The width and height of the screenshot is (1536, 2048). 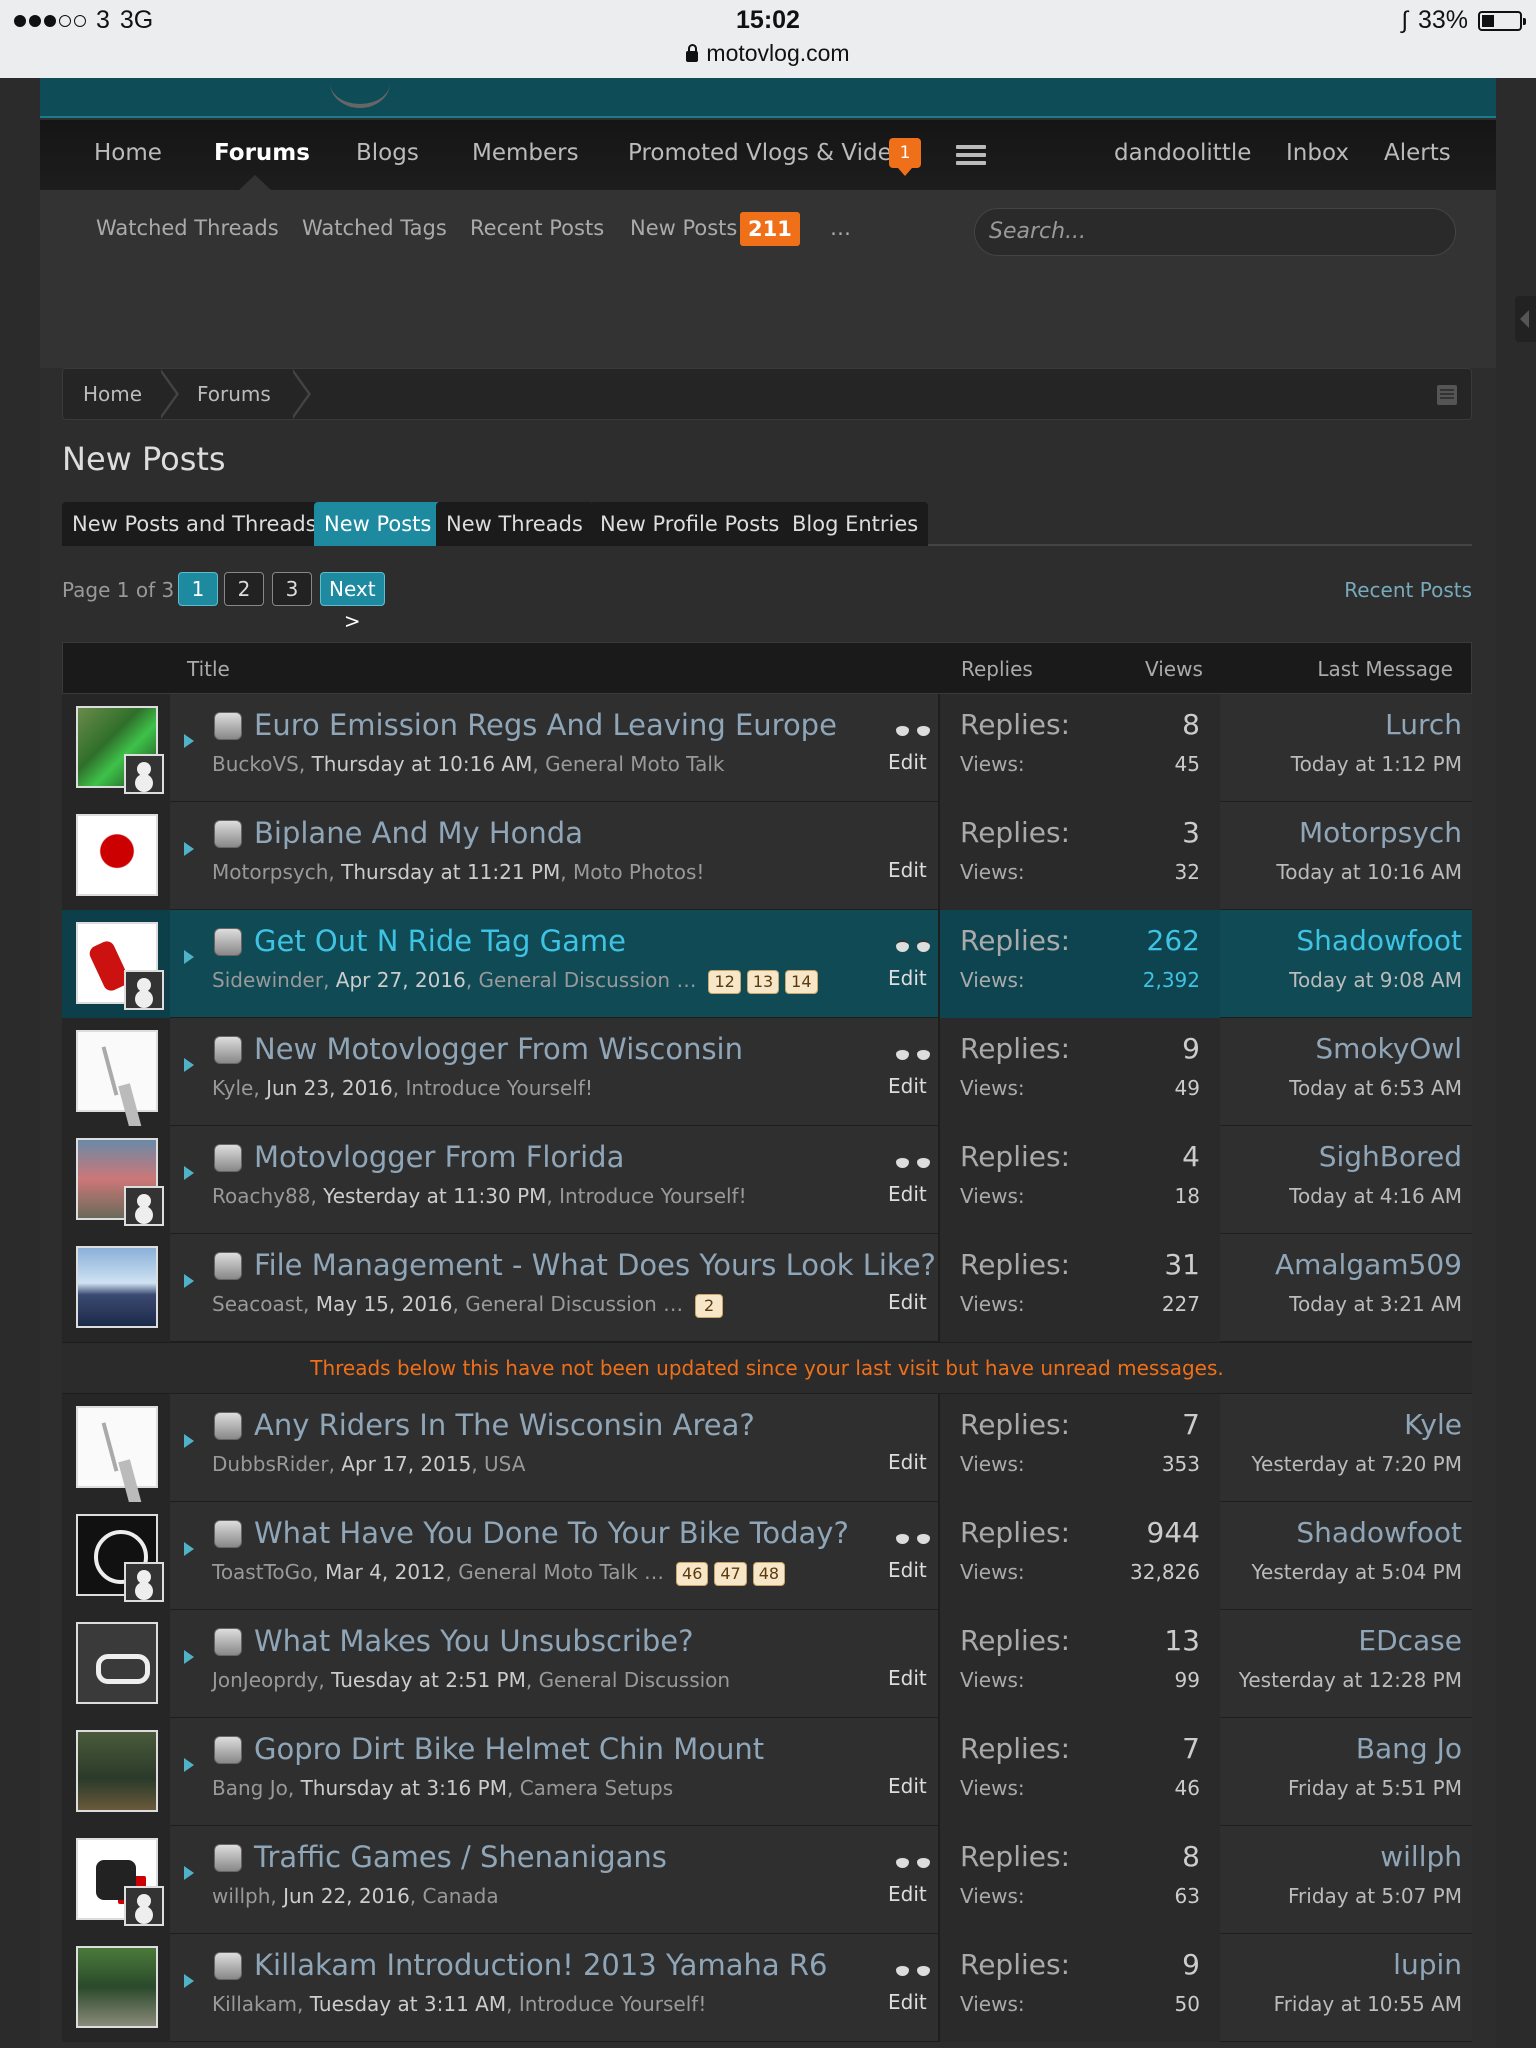 What do you see at coordinates (404, 1788) in the screenshot?
I see `thread-start-date: Thursday at 3:16 PM` at bounding box center [404, 1788].